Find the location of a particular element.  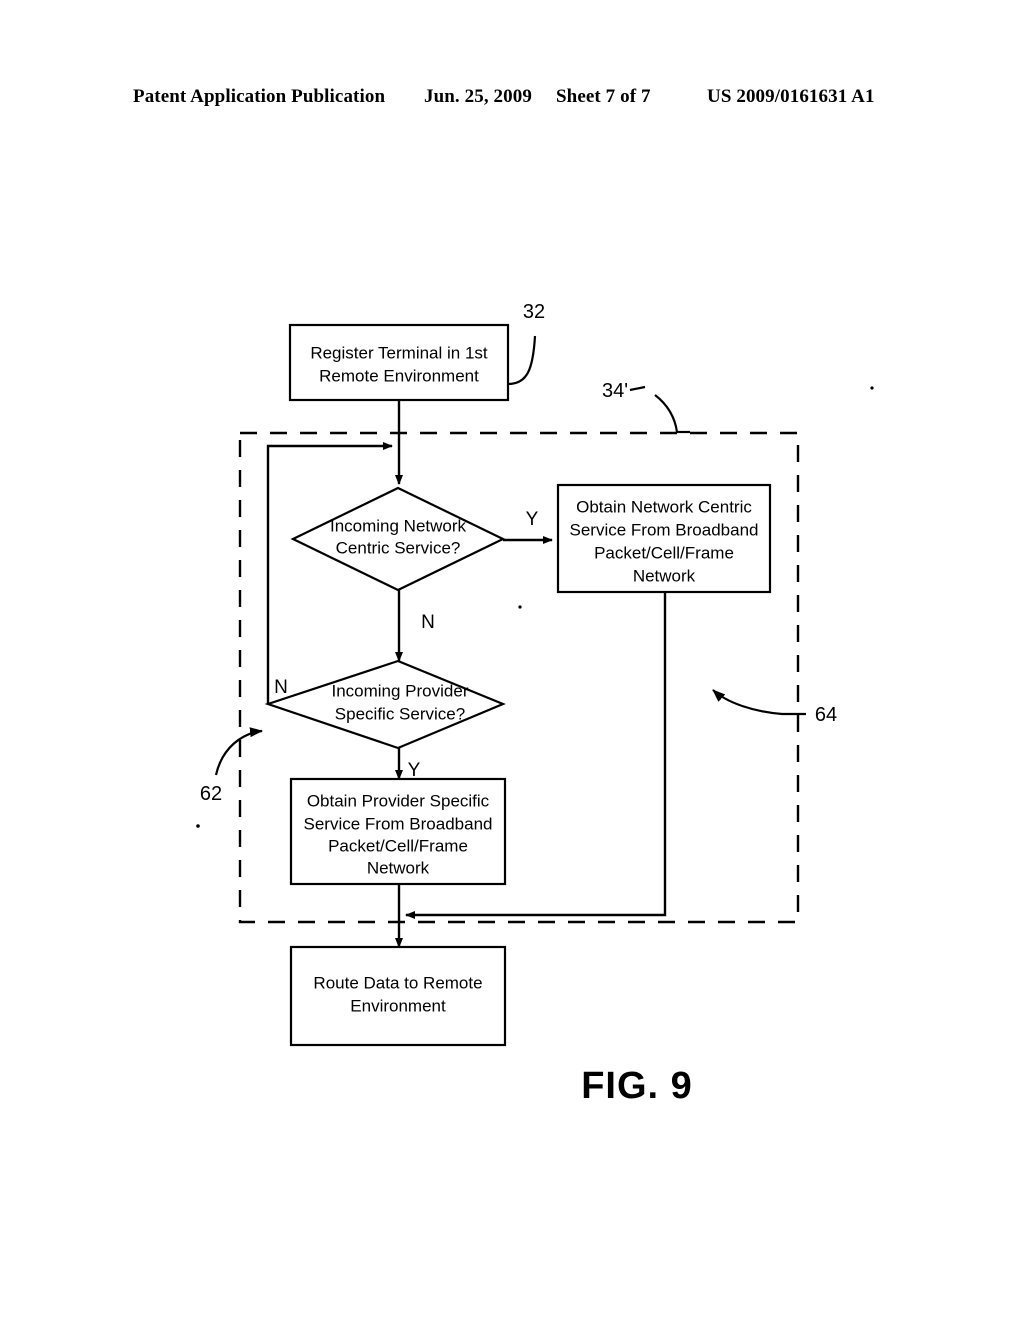

register-terminal-line-2: Remote Environment is located at coordinates (399, 375).